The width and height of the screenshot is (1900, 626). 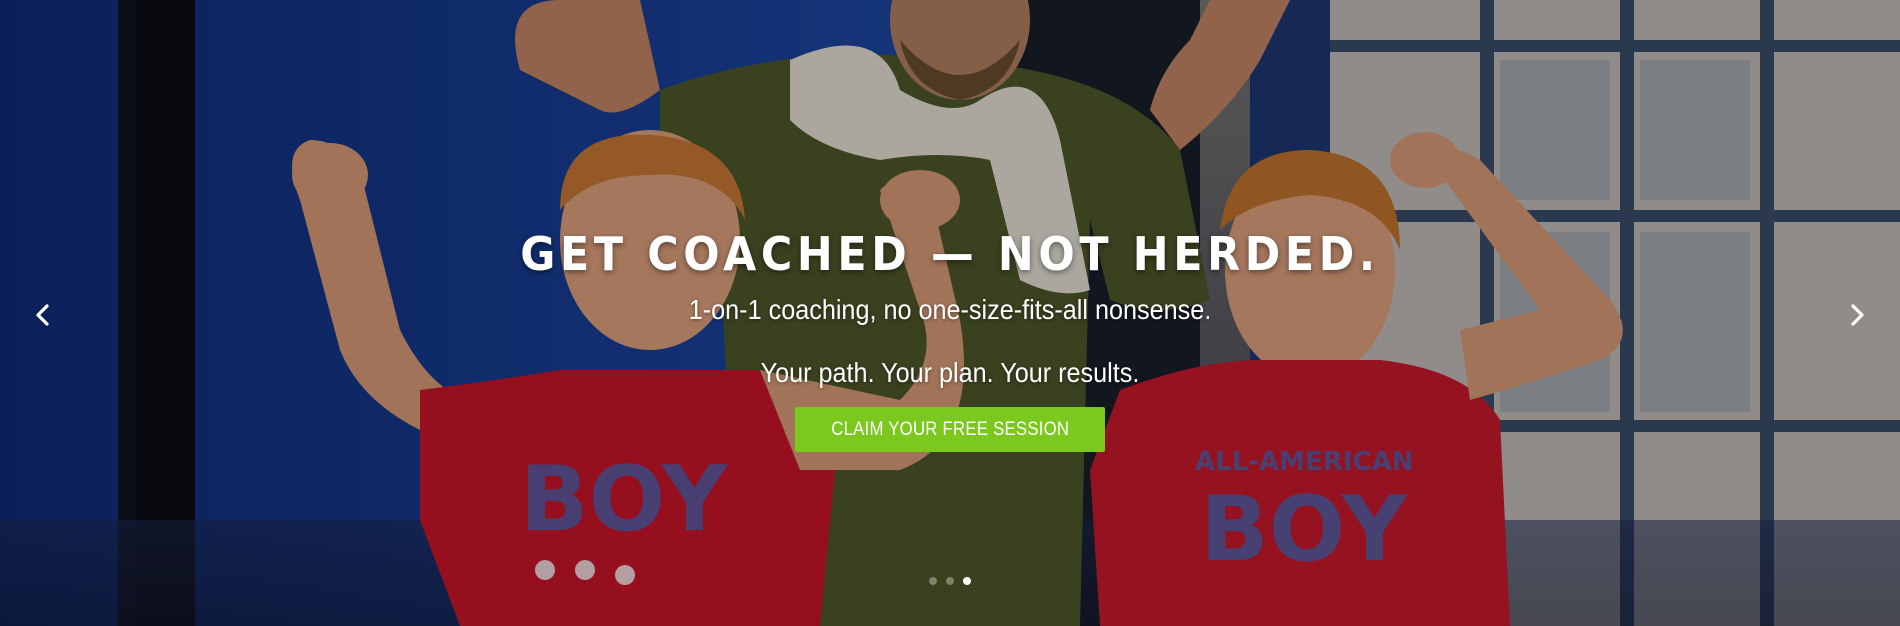 I want to click on slider-prev-button, so click(x=43, y=315).